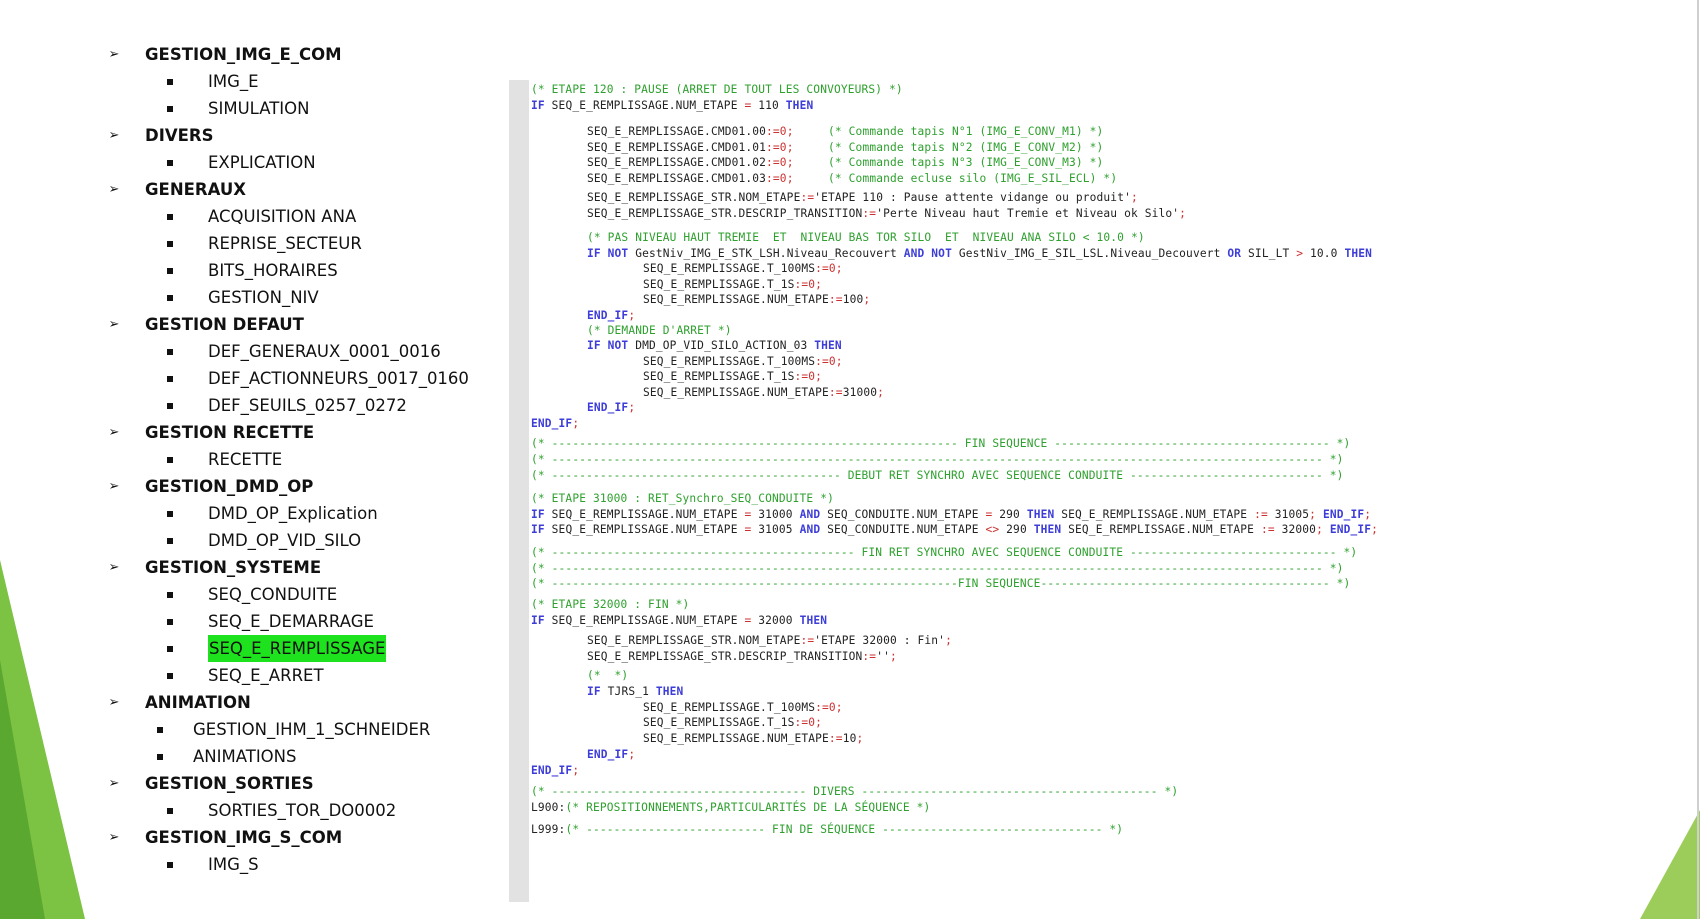 The width and height of the screenshot is (1700, 919). I want to click on code-line: SEQ_E_REMPLISSAGE.NUM_ETAPE:=31000;, so click(763, 392).